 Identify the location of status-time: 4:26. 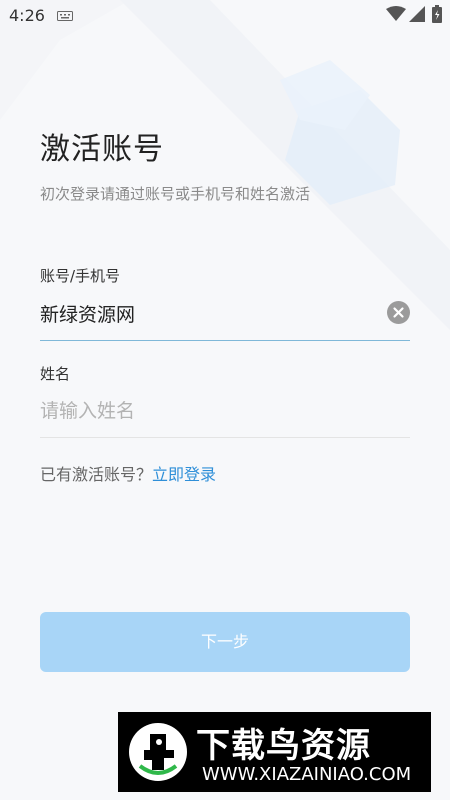
(27, 15).